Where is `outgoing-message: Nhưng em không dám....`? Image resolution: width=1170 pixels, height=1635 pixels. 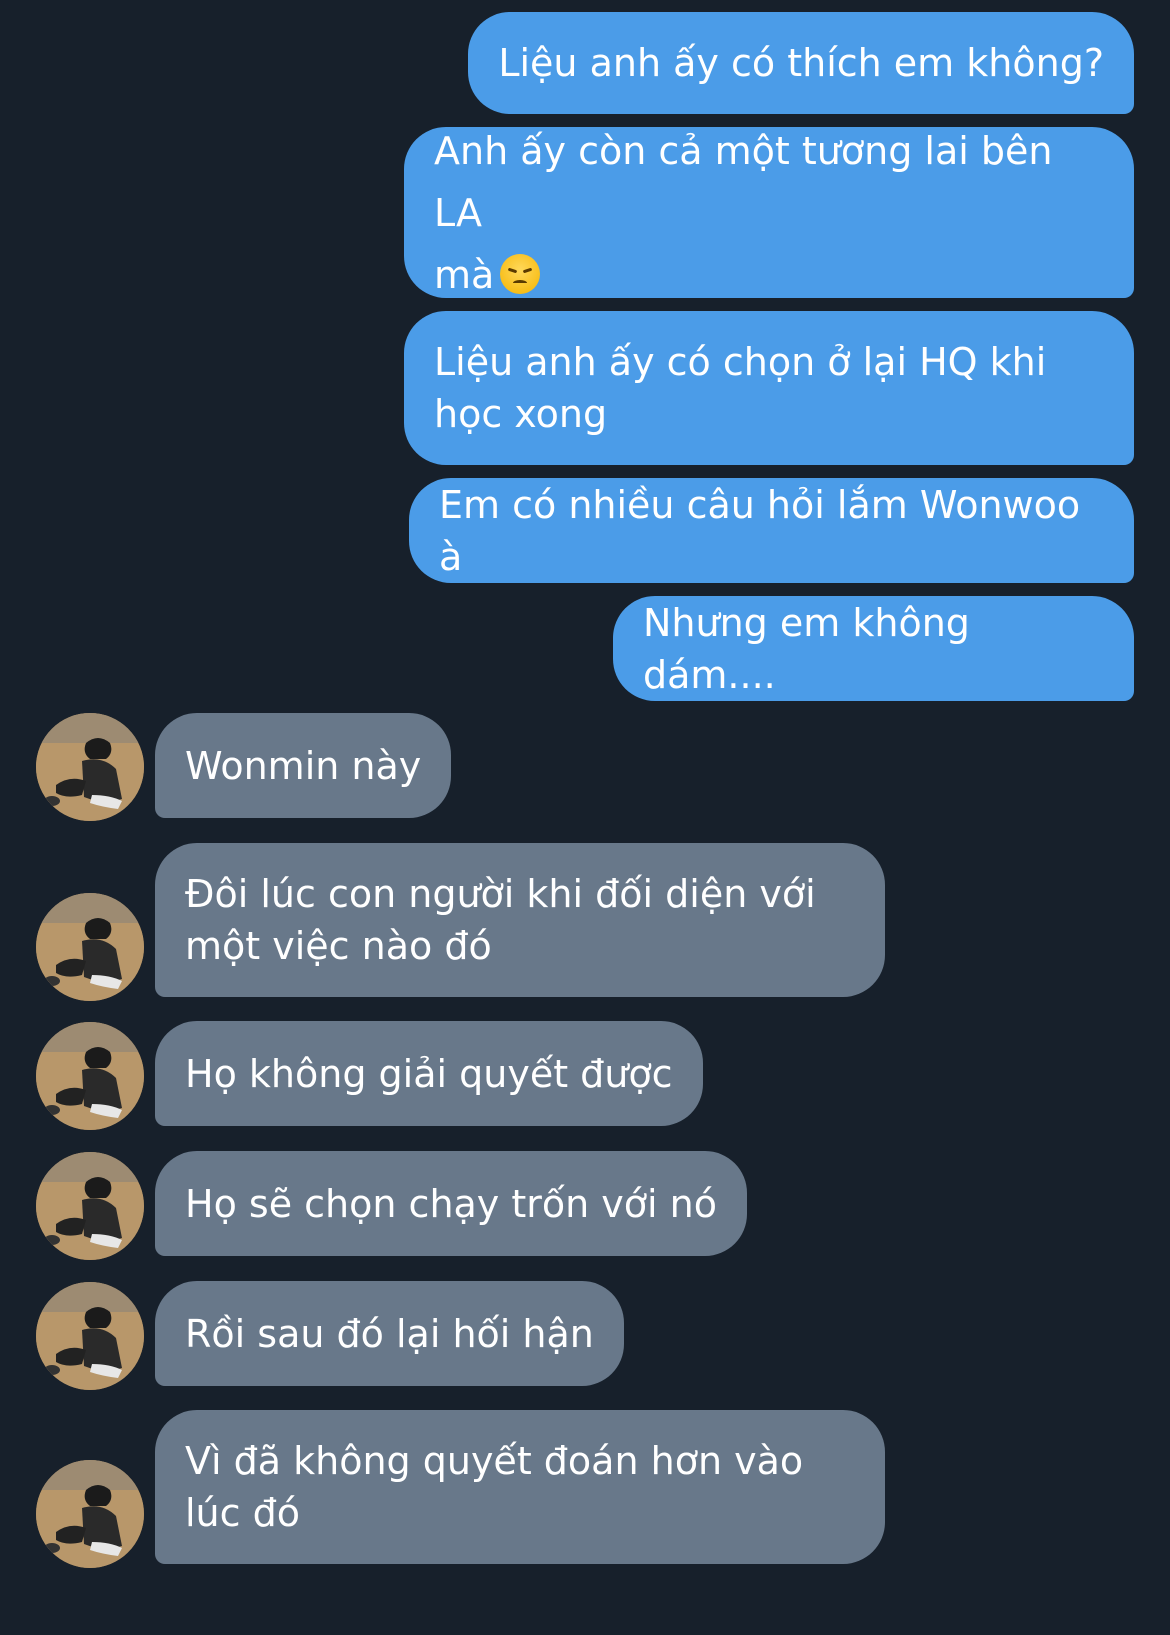
outgoing-message: Nhưng em không dám.... is located at coordinates (873, 648).